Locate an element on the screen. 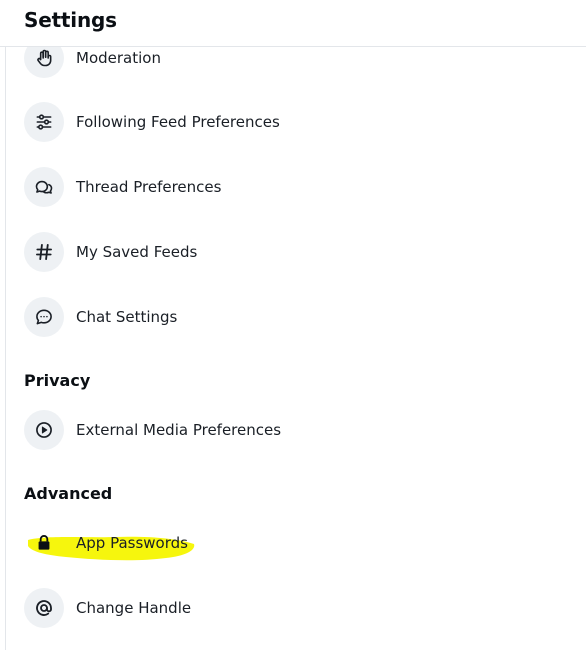 The image size is (586, 650). settings-item-my-saved-feeds: My Saved Feeds is located at coordinates (294, 252).